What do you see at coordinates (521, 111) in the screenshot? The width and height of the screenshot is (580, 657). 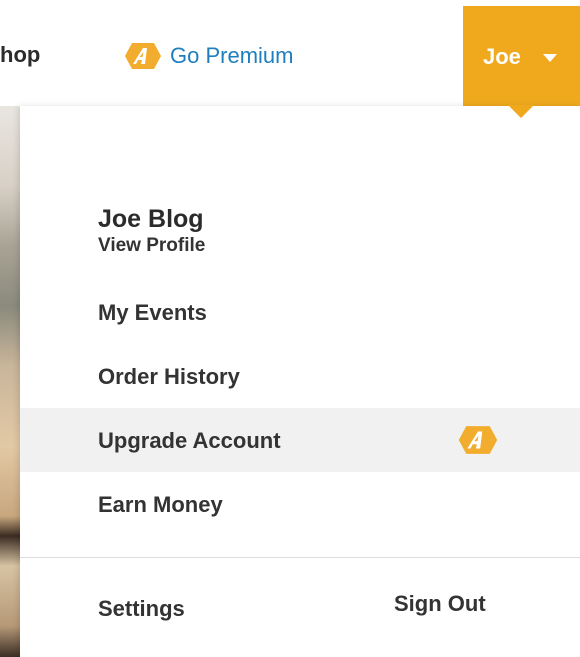 I see `dropdown-pointer` at bounding box center [521, 111].